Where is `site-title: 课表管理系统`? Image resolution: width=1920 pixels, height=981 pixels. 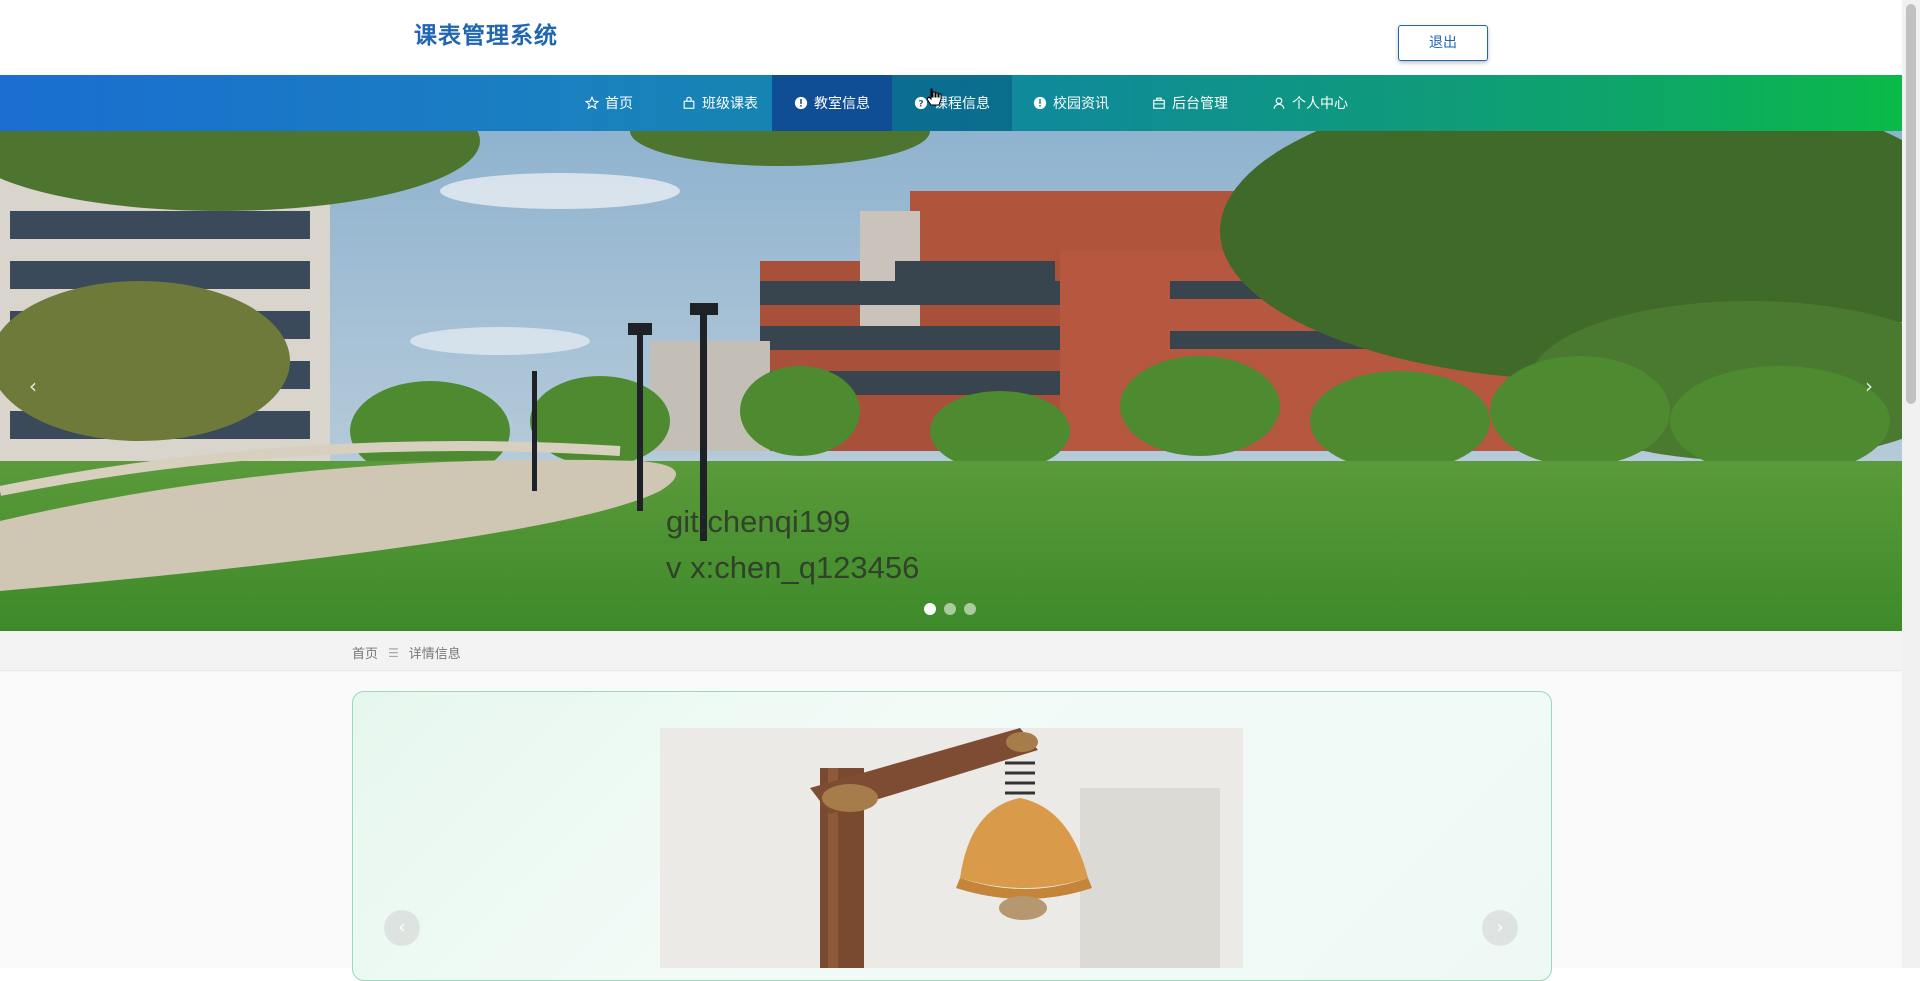
site-title: 课表管理系统 is located at coordinates (486, 36).